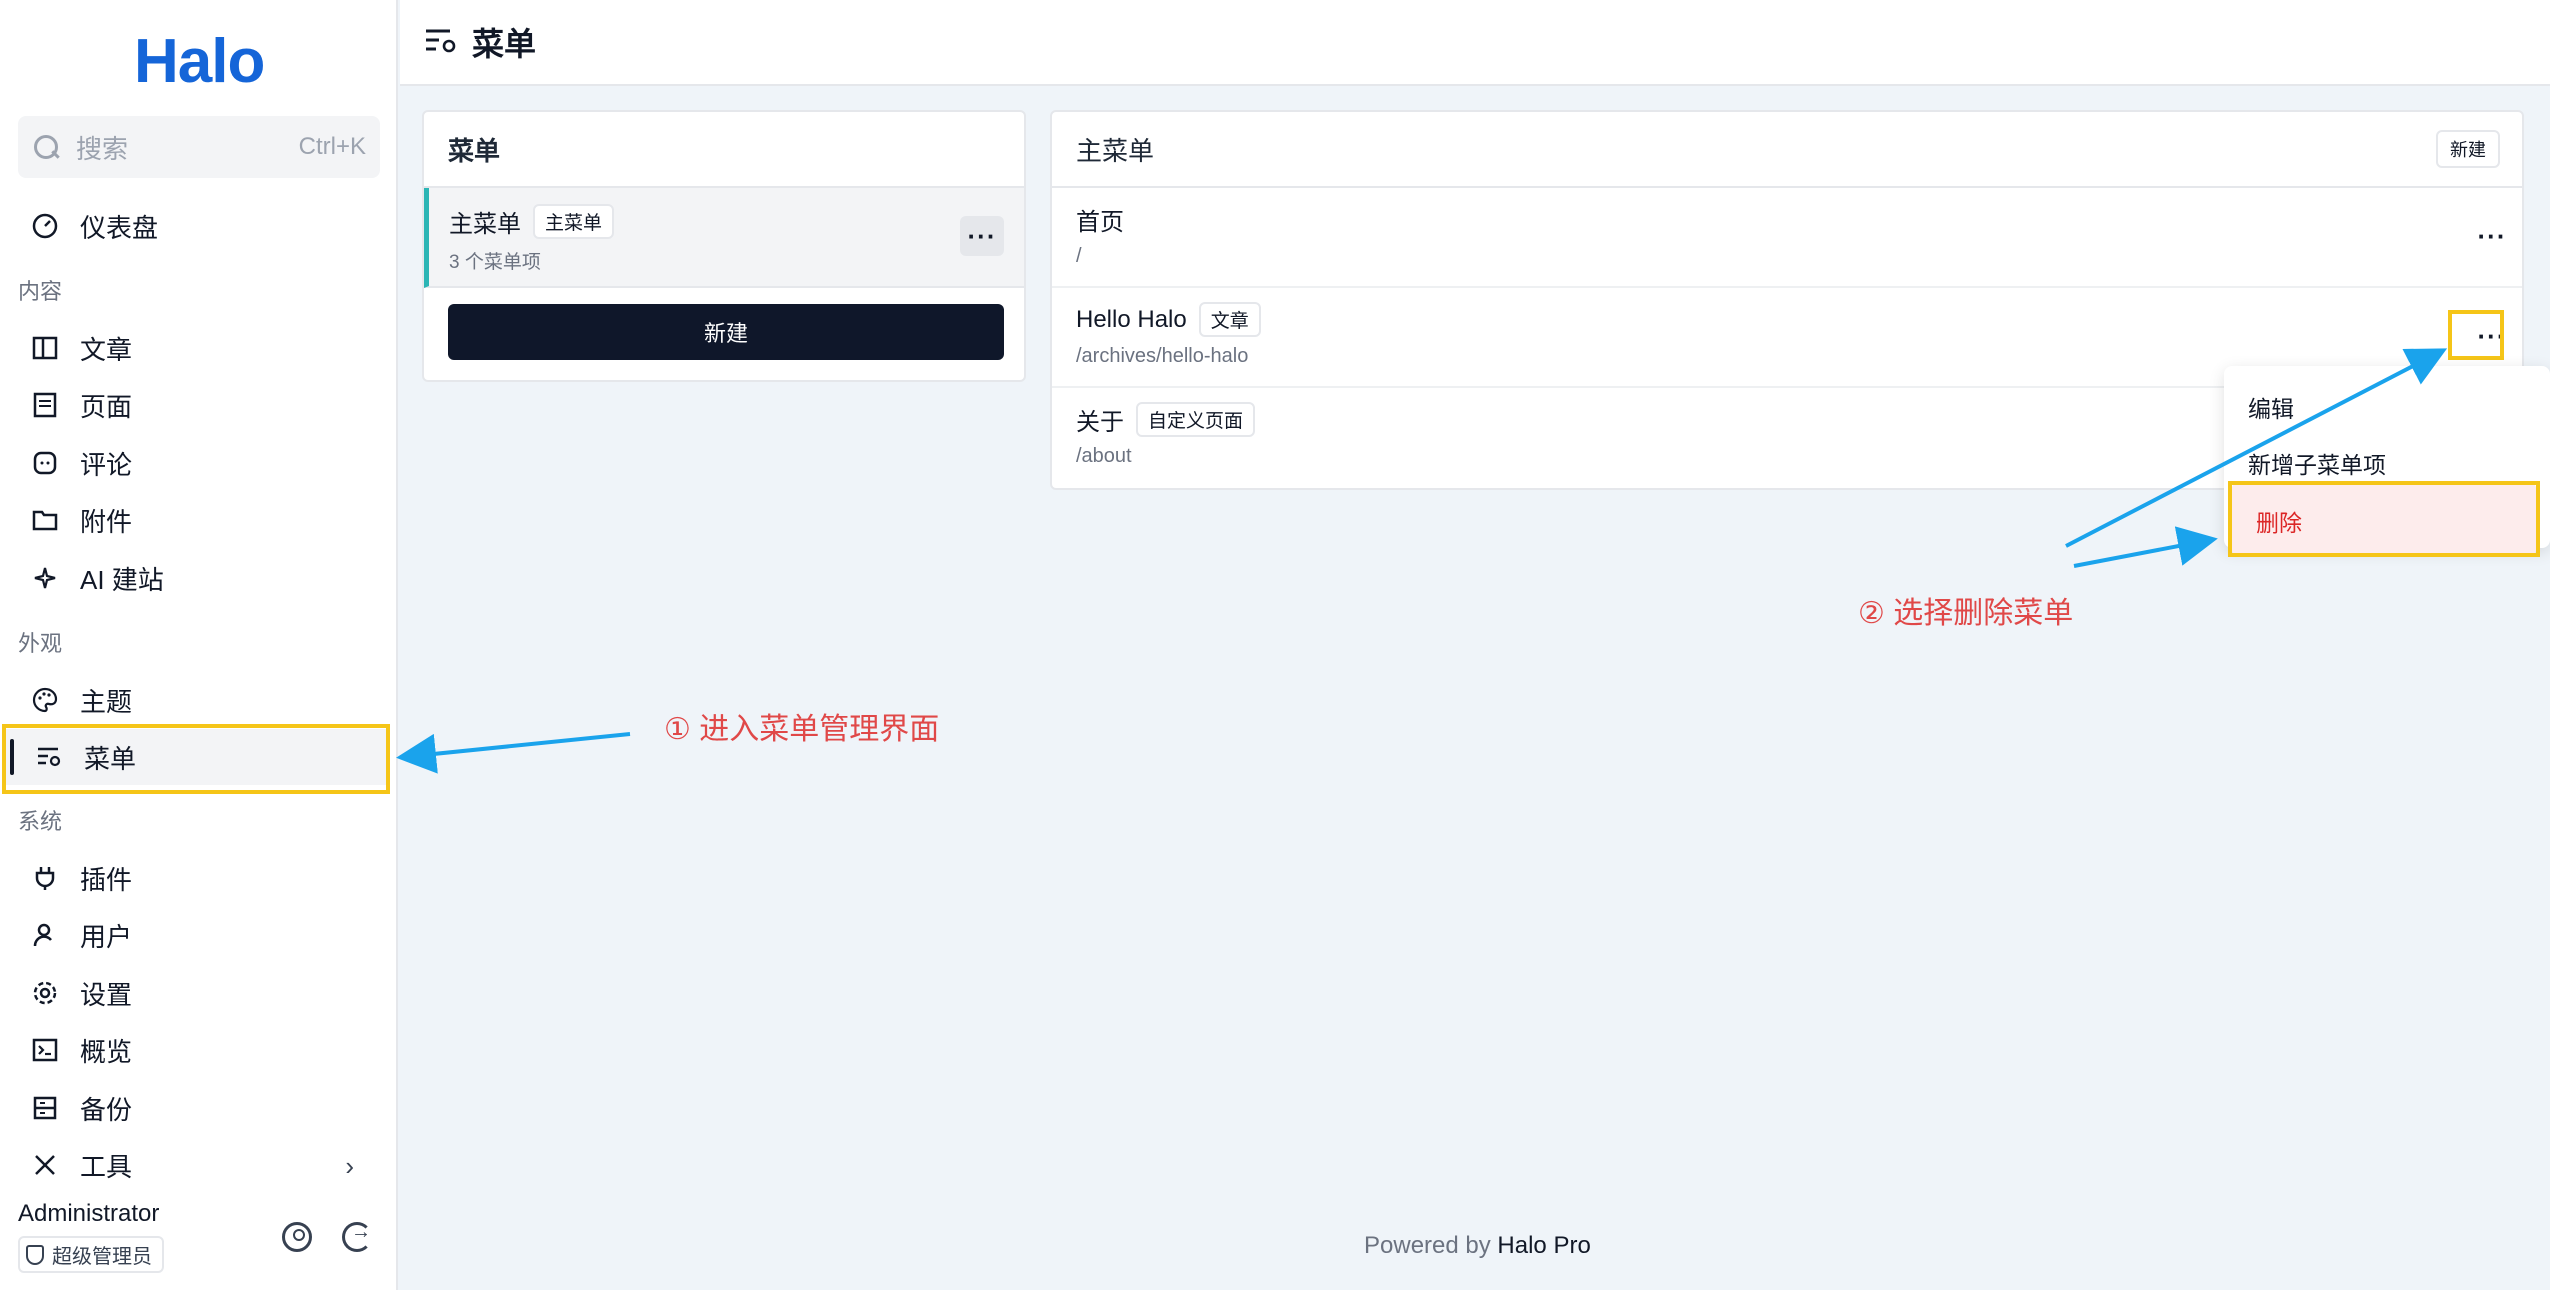 The image size is (2550, 1290). What do you see at coordinates (106, 936) in the screenshot?
I see `sidebar-item-label: 用户` at bounding box center [106, 936].